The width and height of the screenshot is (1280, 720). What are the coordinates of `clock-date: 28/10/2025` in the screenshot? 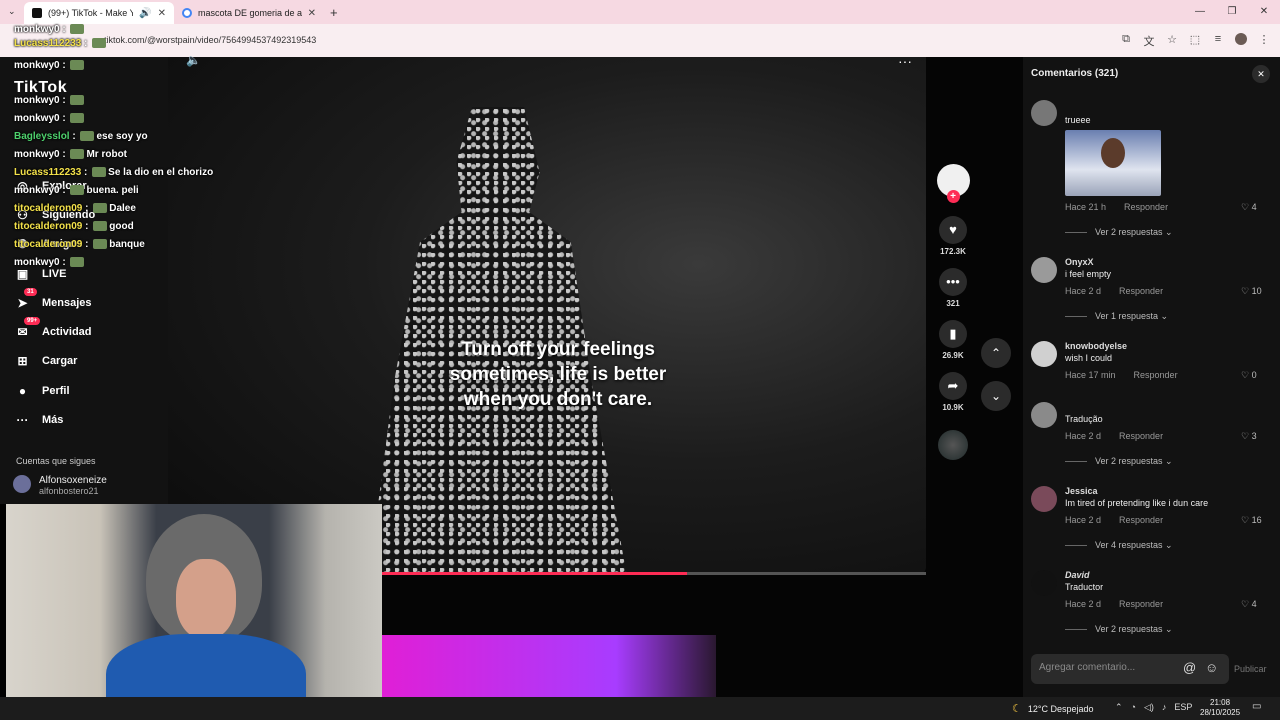 It's located at (1220, 712).